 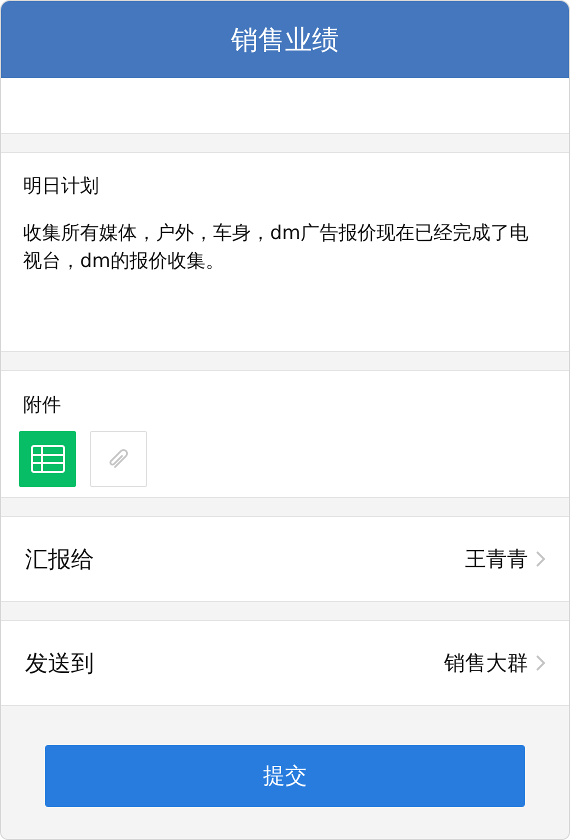 What do you see at coordinates (118, 459) in the screenshot?
I see `add-attachment-button` at bounding box center [118, 459].